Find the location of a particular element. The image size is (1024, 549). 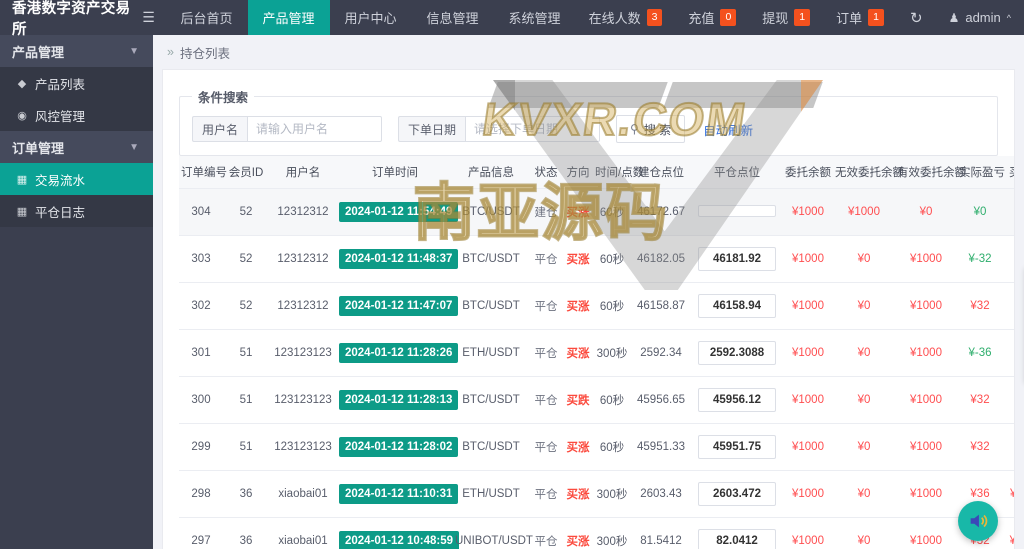

chevron-down-icon: ▼ is located at coordinates (134, 147).